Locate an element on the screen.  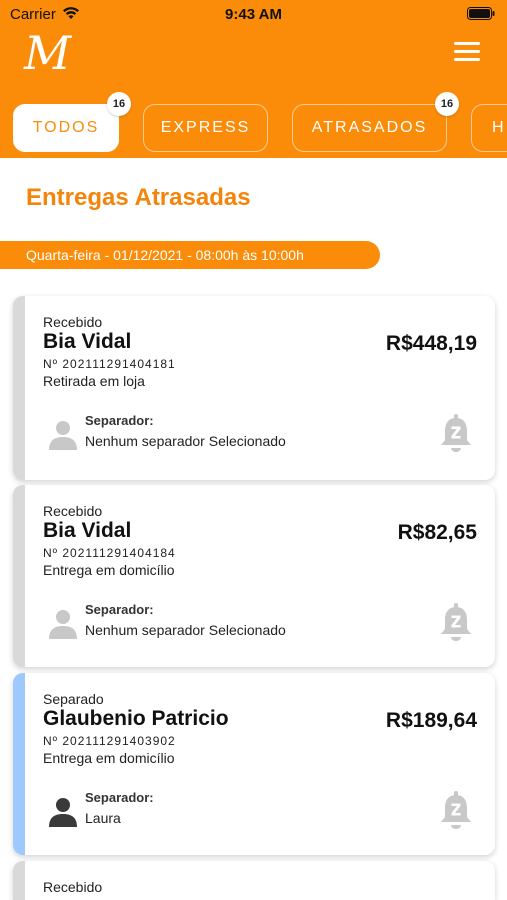
order-status: Separado is located at coordinates (73, 699).